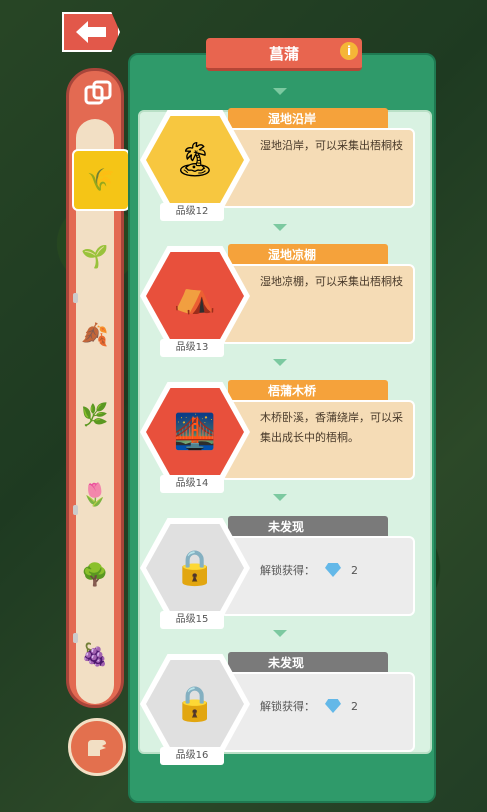 This screenshot has height=812, width=487. Describe the element at coordinates (192, 348) in the screenshot. I see `item-grade: 品级13` at that location.